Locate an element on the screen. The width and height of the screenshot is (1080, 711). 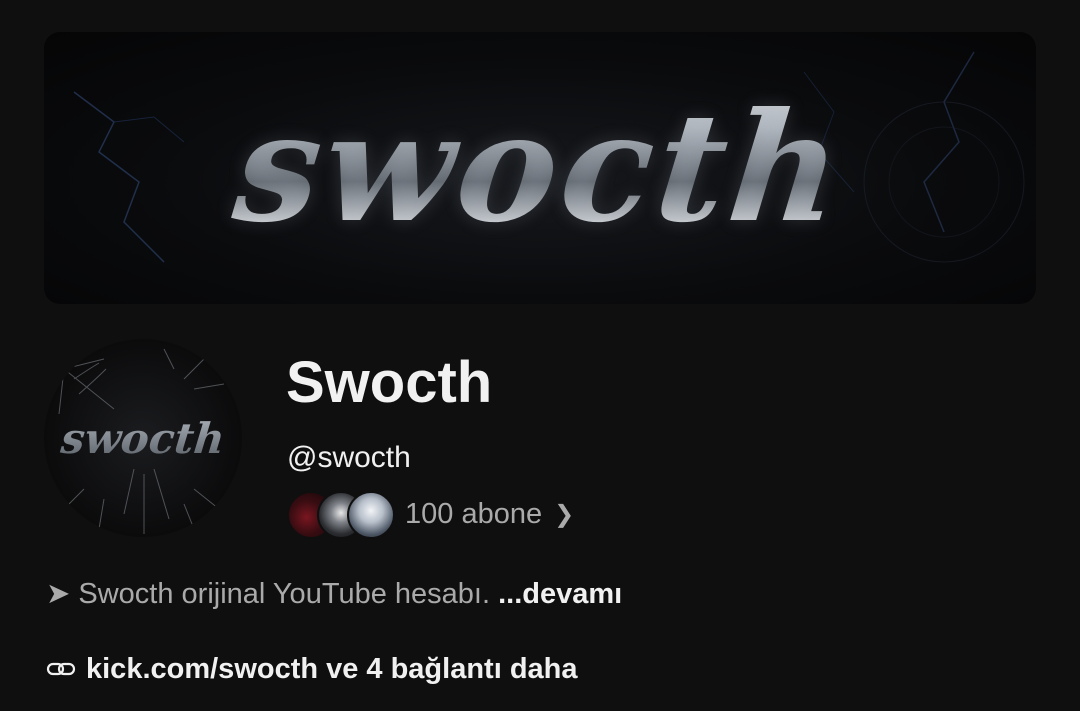
avatar-logo: swocth is located at coordinates (143, 438).